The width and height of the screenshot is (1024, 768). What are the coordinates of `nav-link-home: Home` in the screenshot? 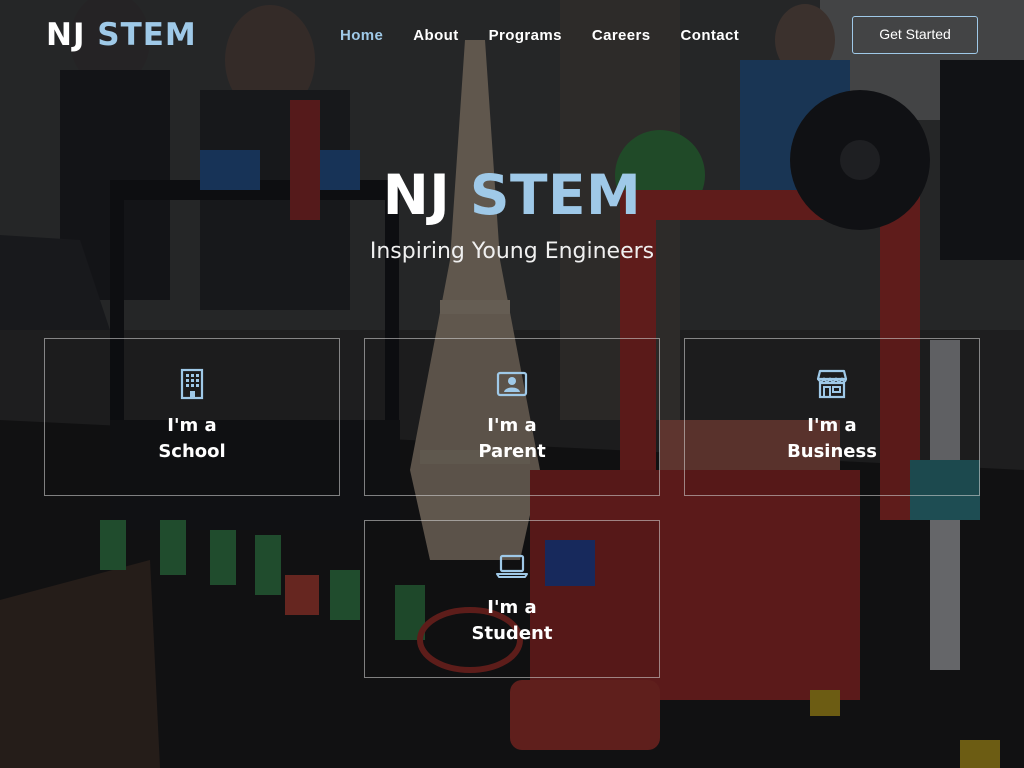 It's located at (361, 36).